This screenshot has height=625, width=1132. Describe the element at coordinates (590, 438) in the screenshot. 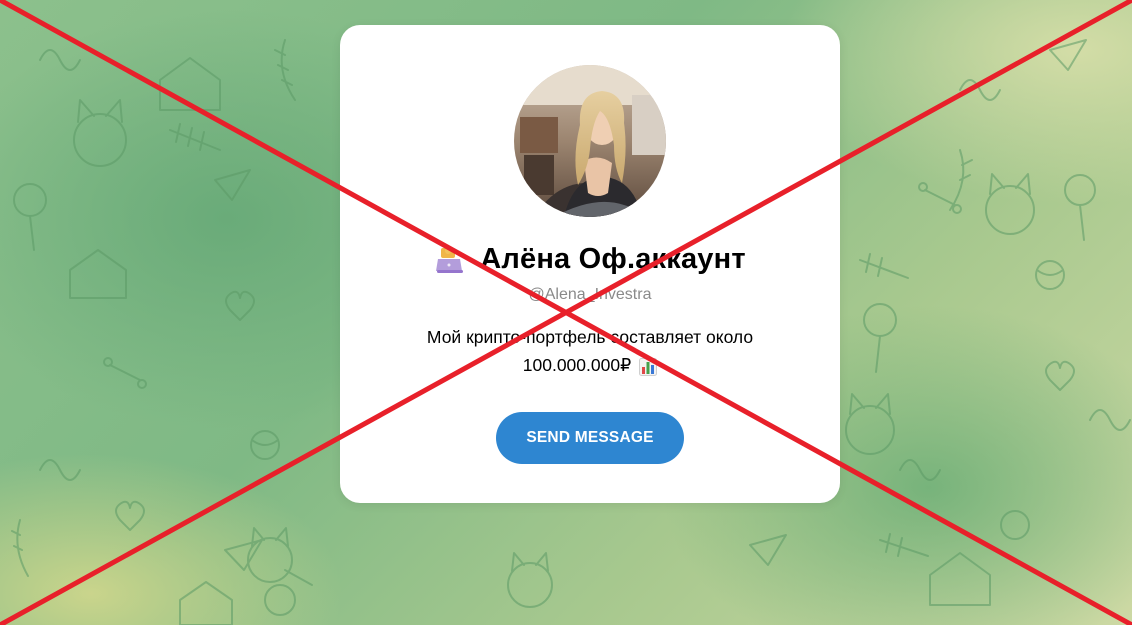

I see `send-message-button: SEND MESSAGE` at that location.